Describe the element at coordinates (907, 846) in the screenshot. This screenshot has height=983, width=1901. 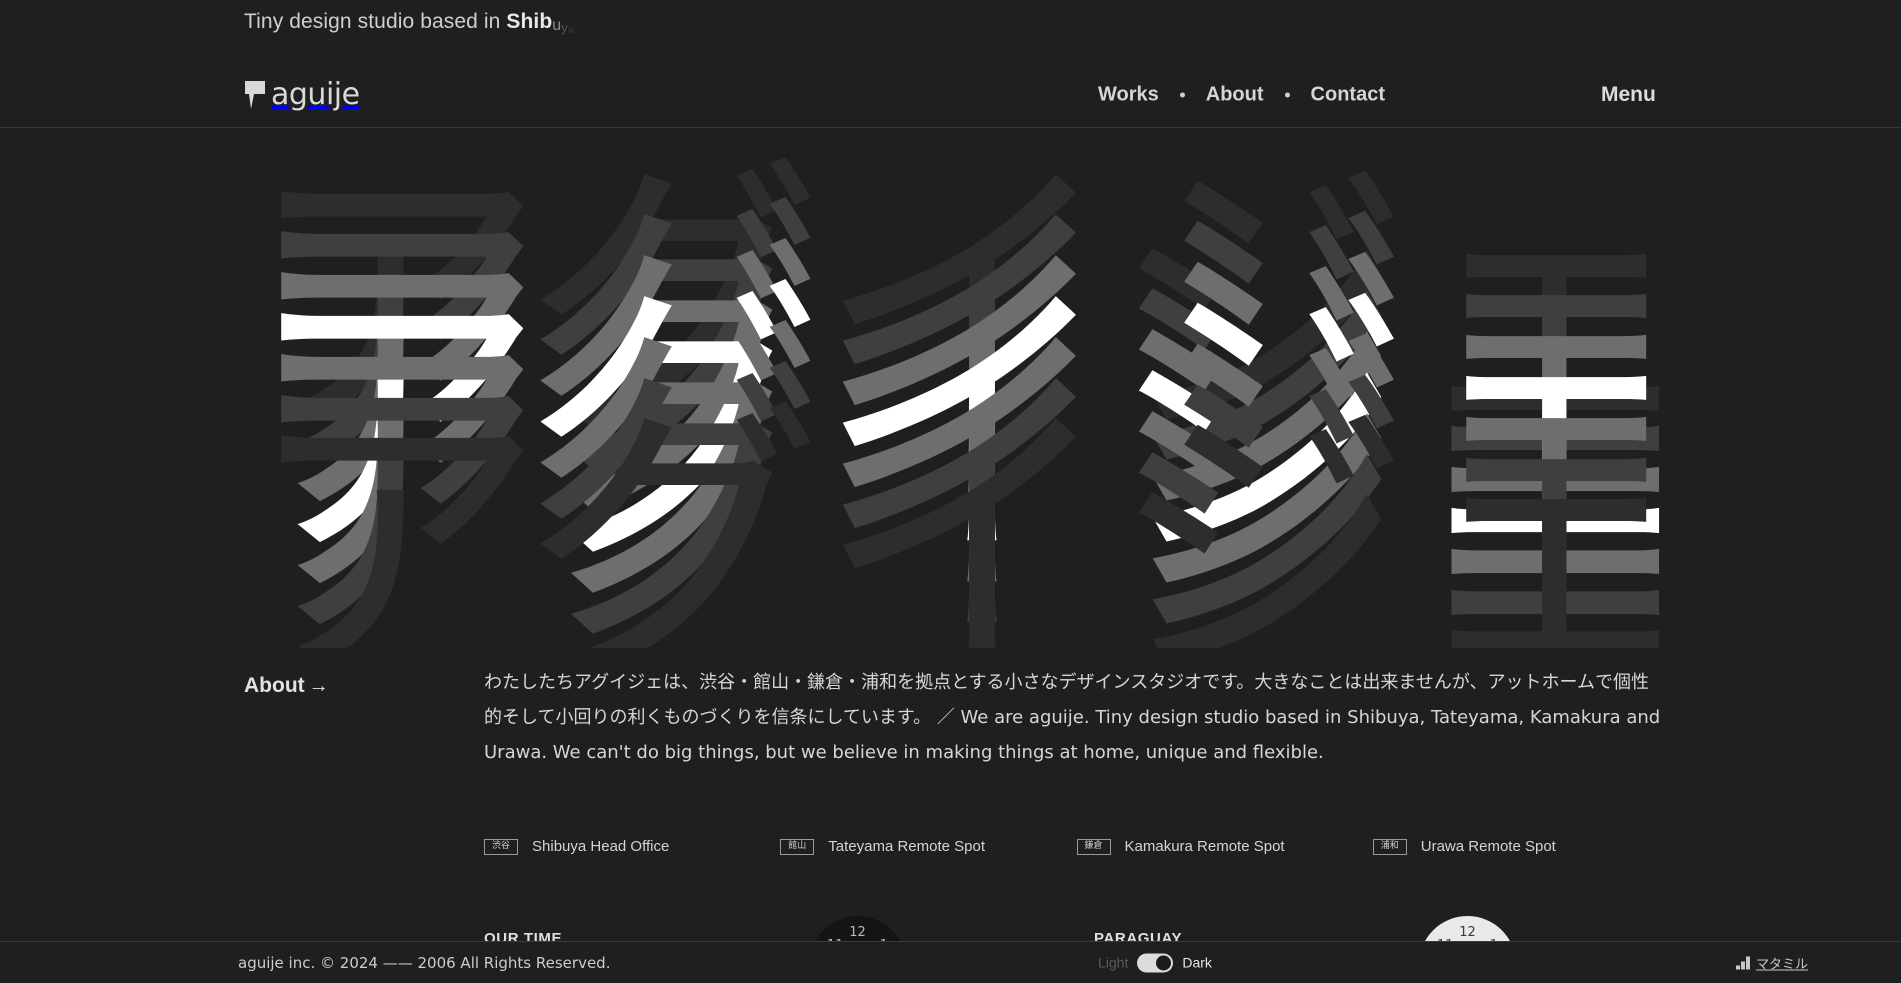
I see `location-name: Tateyama Remote Spot` at that location.